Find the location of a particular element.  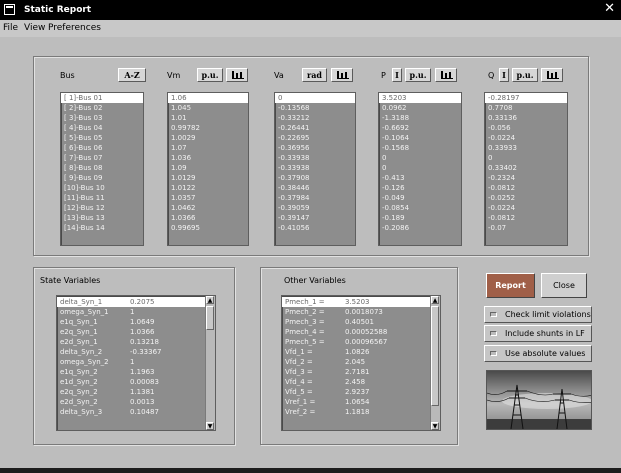

vm-row: 1.01 is located at coordinates (208, 118).